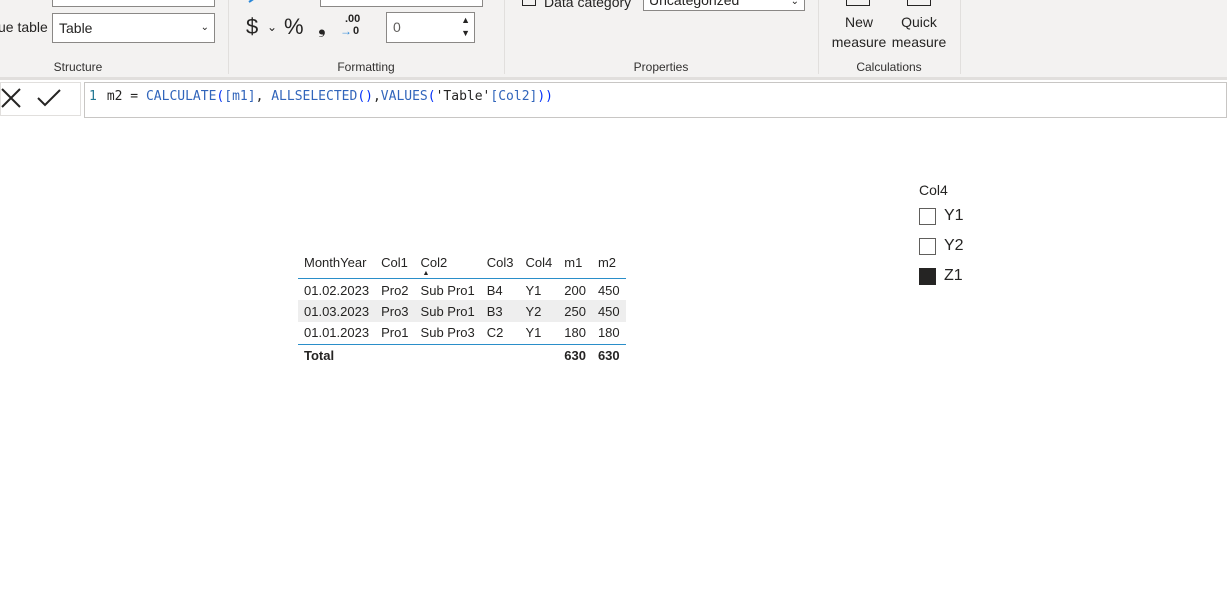  Describe the element at coordinates (575, 355) in the screenshot. I see `total-m1: 630` at that location.